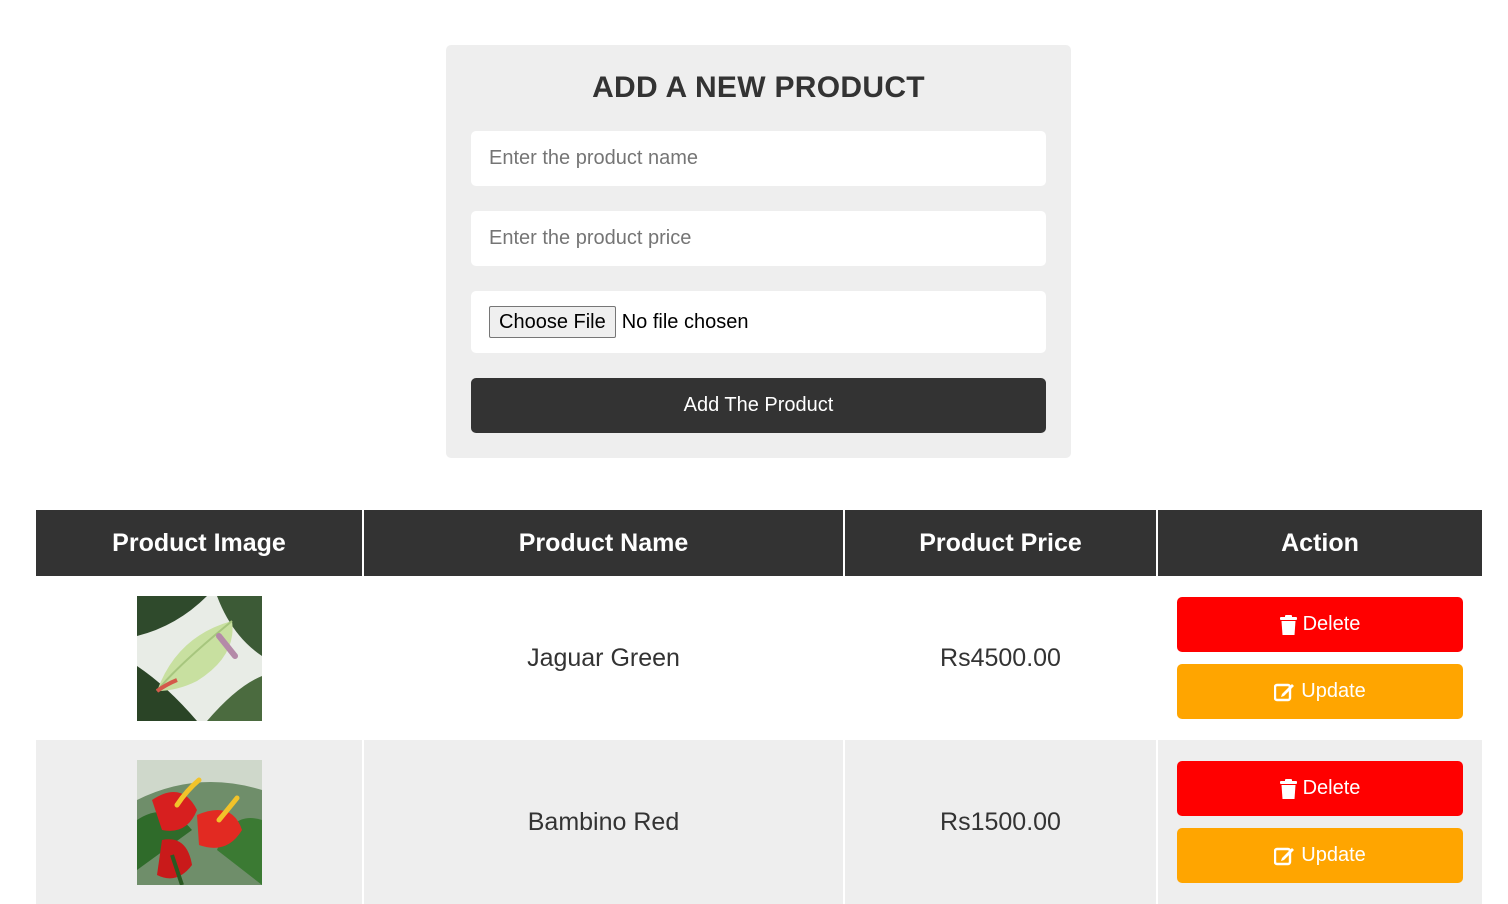  Describe the element at coordinates (604, 543) in the screenshot. I see `header-product-name: Product Name` at that location.